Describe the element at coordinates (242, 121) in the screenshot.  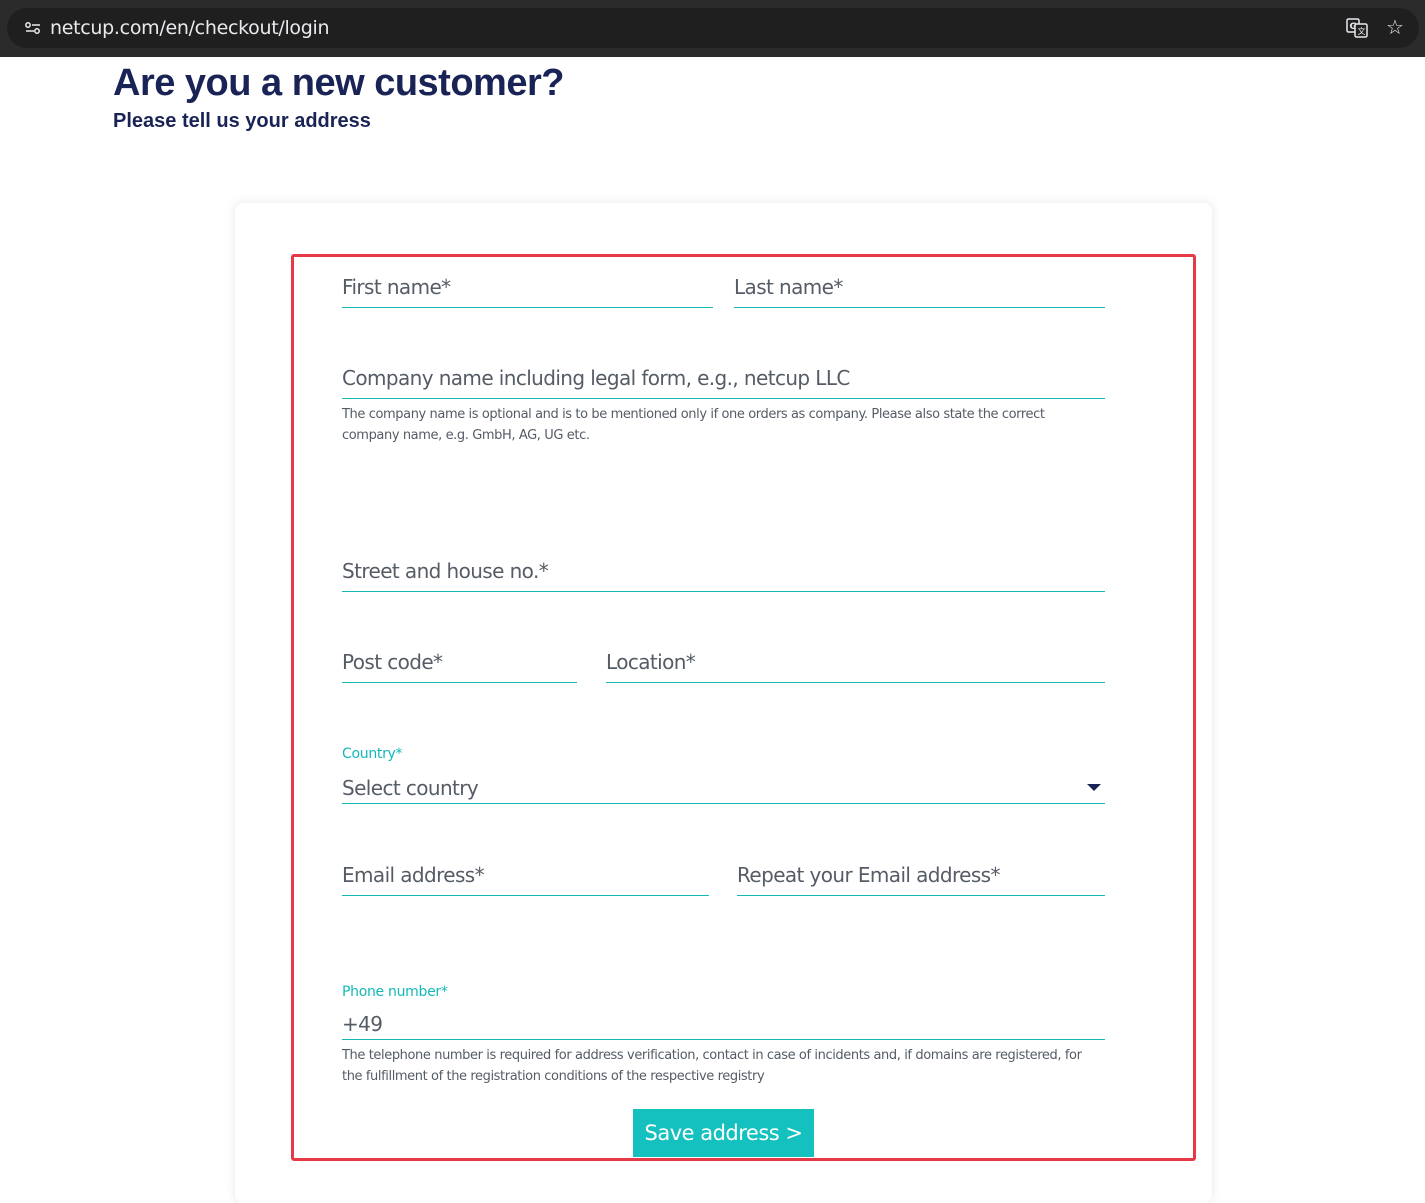
I see `page-subtitle: Please tell us your address` at that location.